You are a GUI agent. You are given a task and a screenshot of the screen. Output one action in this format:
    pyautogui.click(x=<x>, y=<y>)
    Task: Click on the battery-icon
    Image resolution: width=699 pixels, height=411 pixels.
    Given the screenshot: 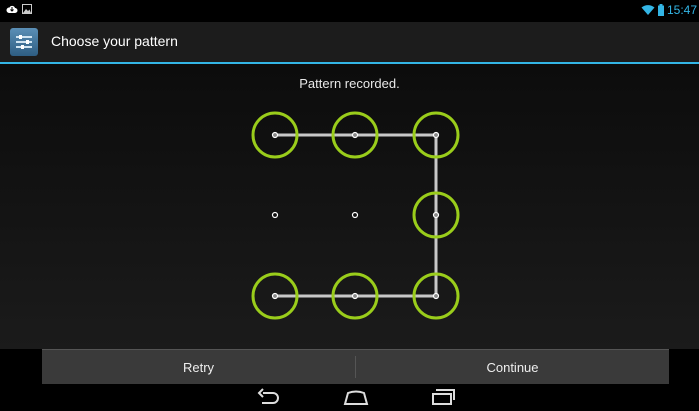 What is the action you would take?
    pyautogui.click(x=660, y=10)
    